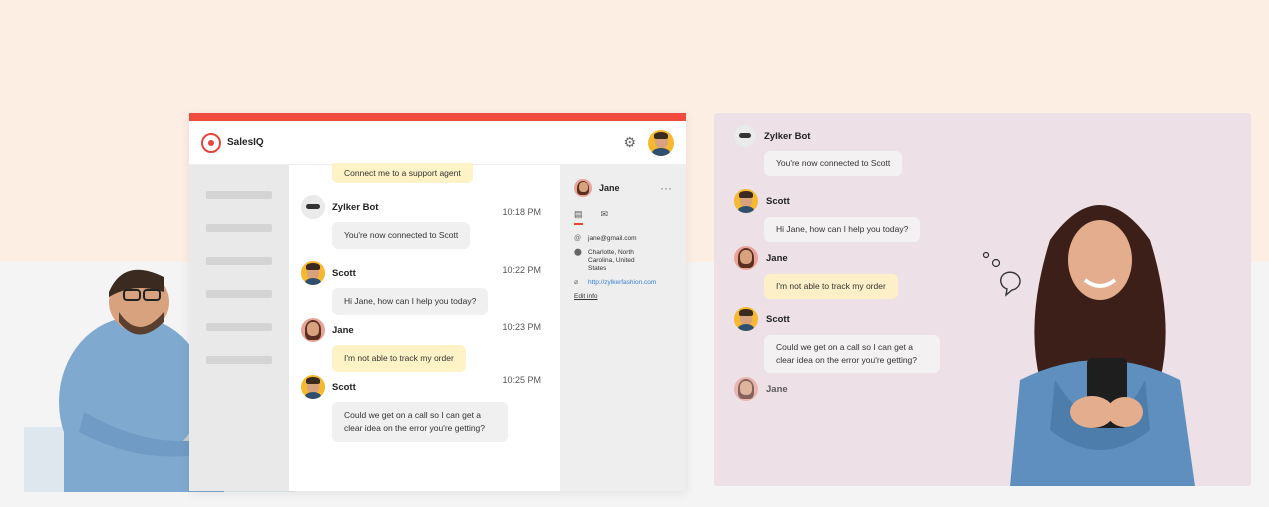  Describe the element at coordinates (761, 389) in the screenshot. I see `visitor-chat-message: Jane` at that location.